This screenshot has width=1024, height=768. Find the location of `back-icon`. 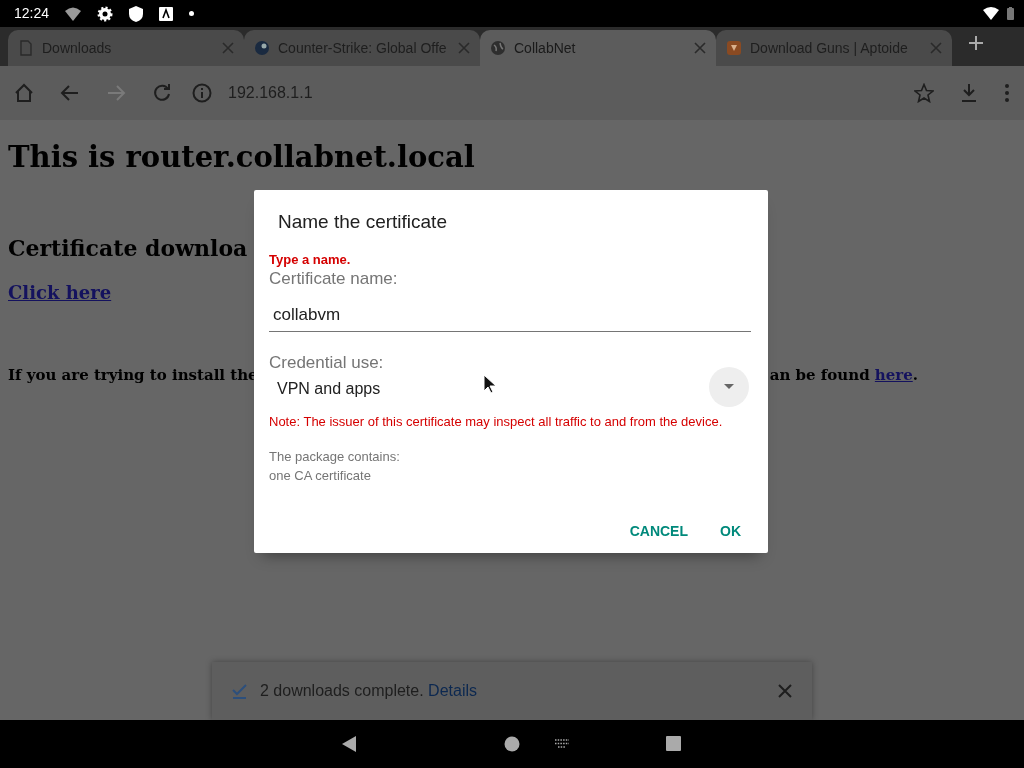

back-icon is located at coordinates (349, 744).